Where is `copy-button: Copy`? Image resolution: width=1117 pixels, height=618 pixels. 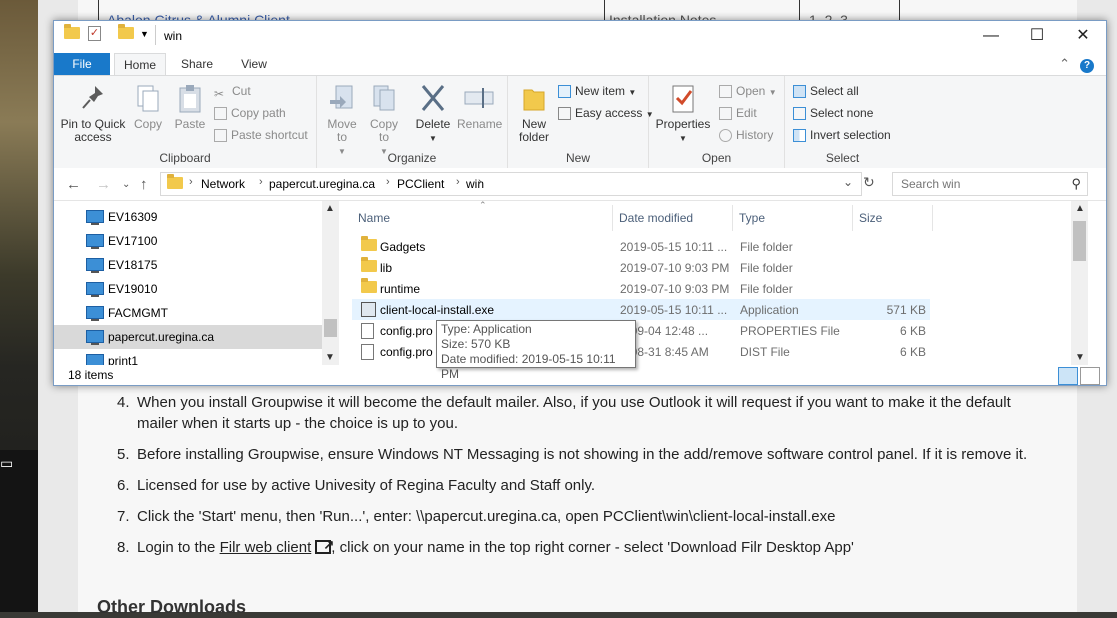 copy-button: Copy is located at coordinates (148, 106).